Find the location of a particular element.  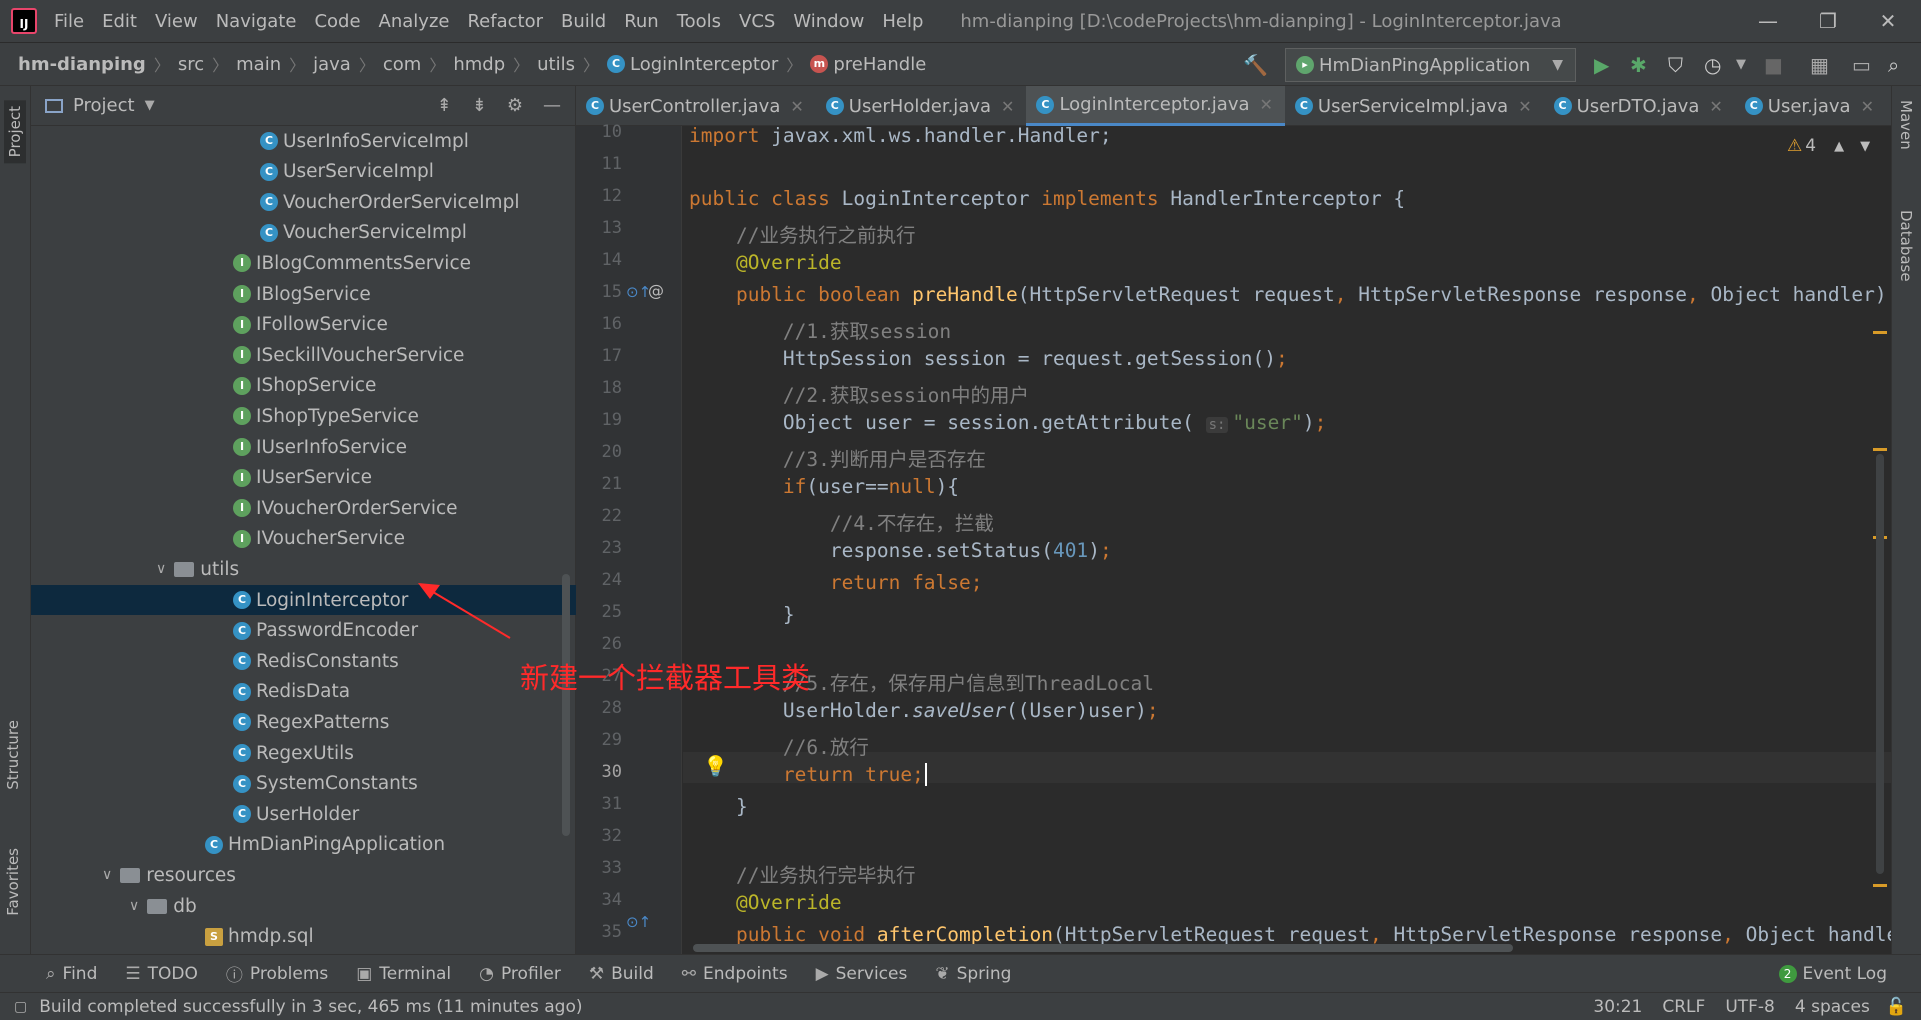

tree-item: I IUserService is located at coordinates (303, 478).